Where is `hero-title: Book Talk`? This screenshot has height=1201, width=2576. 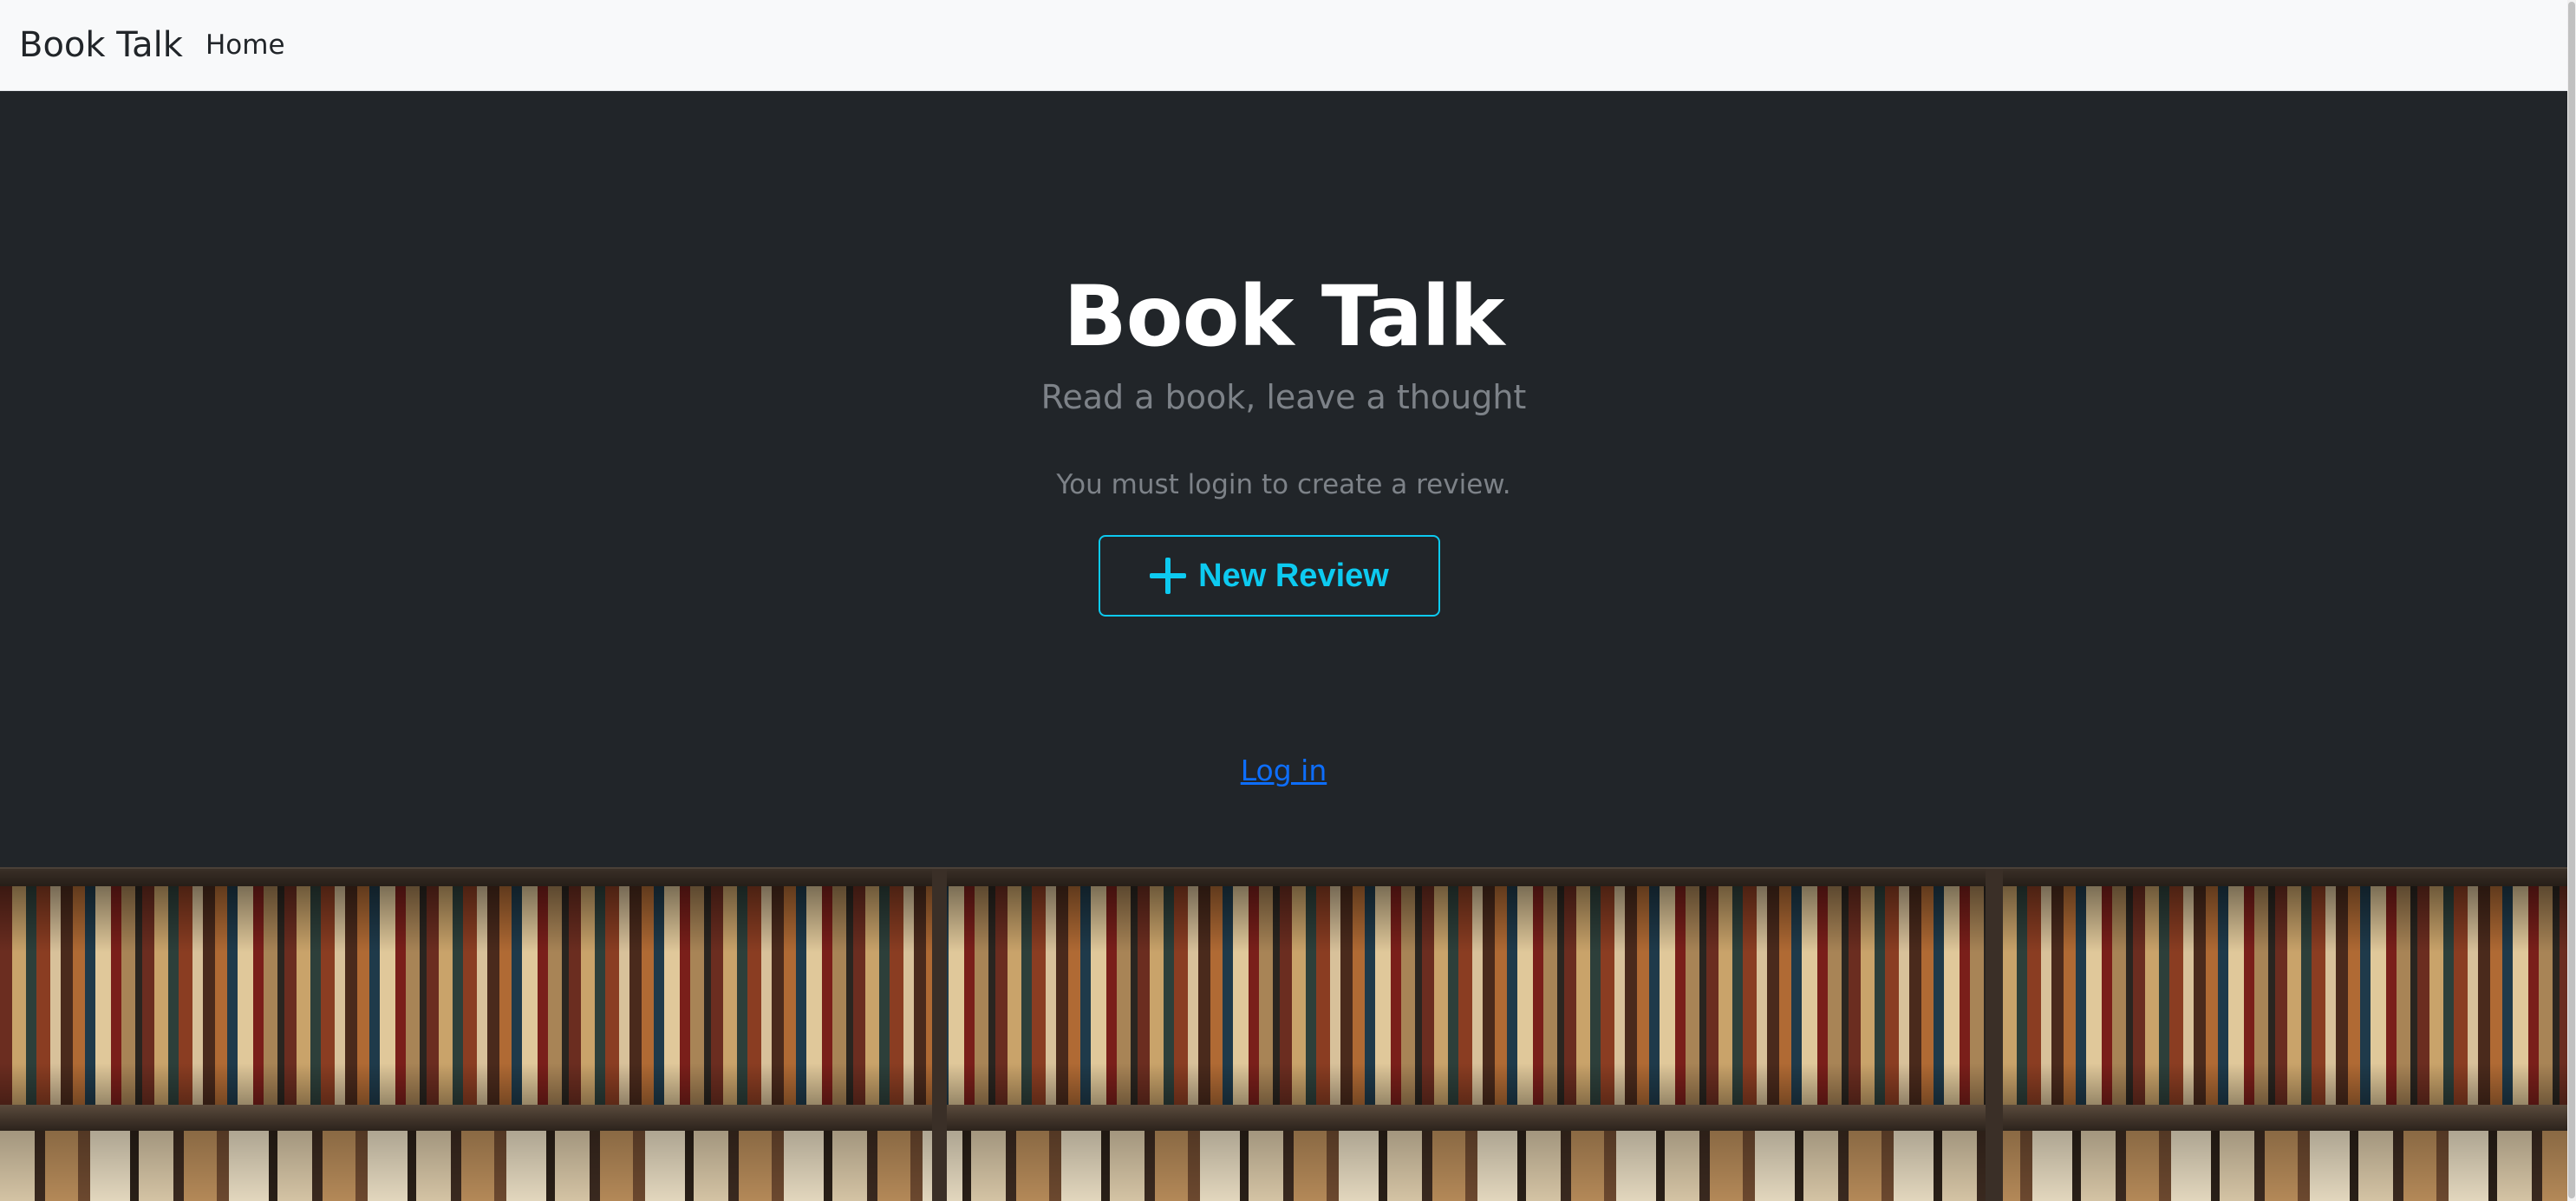 hero-title: Book Talk is located at coordinates (1284, 316).